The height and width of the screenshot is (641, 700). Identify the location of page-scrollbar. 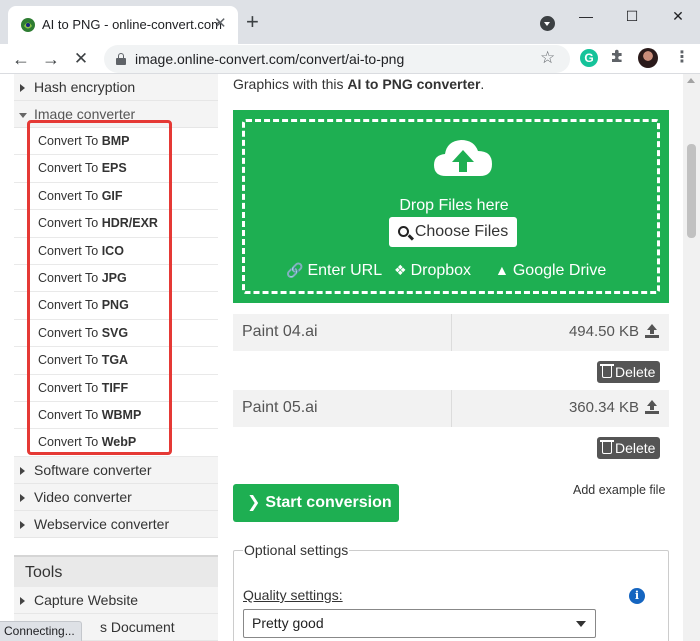
(691, 357).